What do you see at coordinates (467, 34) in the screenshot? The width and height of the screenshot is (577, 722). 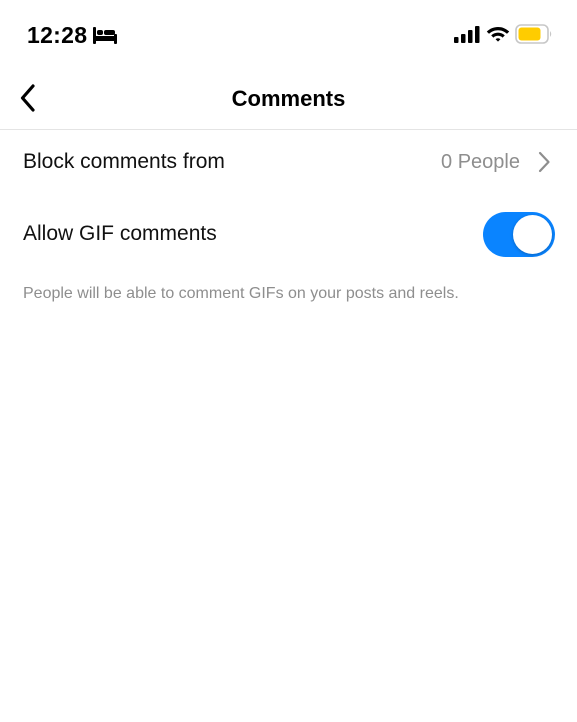 I see `cellular-signal-icon` at bounding box center [467, 34].